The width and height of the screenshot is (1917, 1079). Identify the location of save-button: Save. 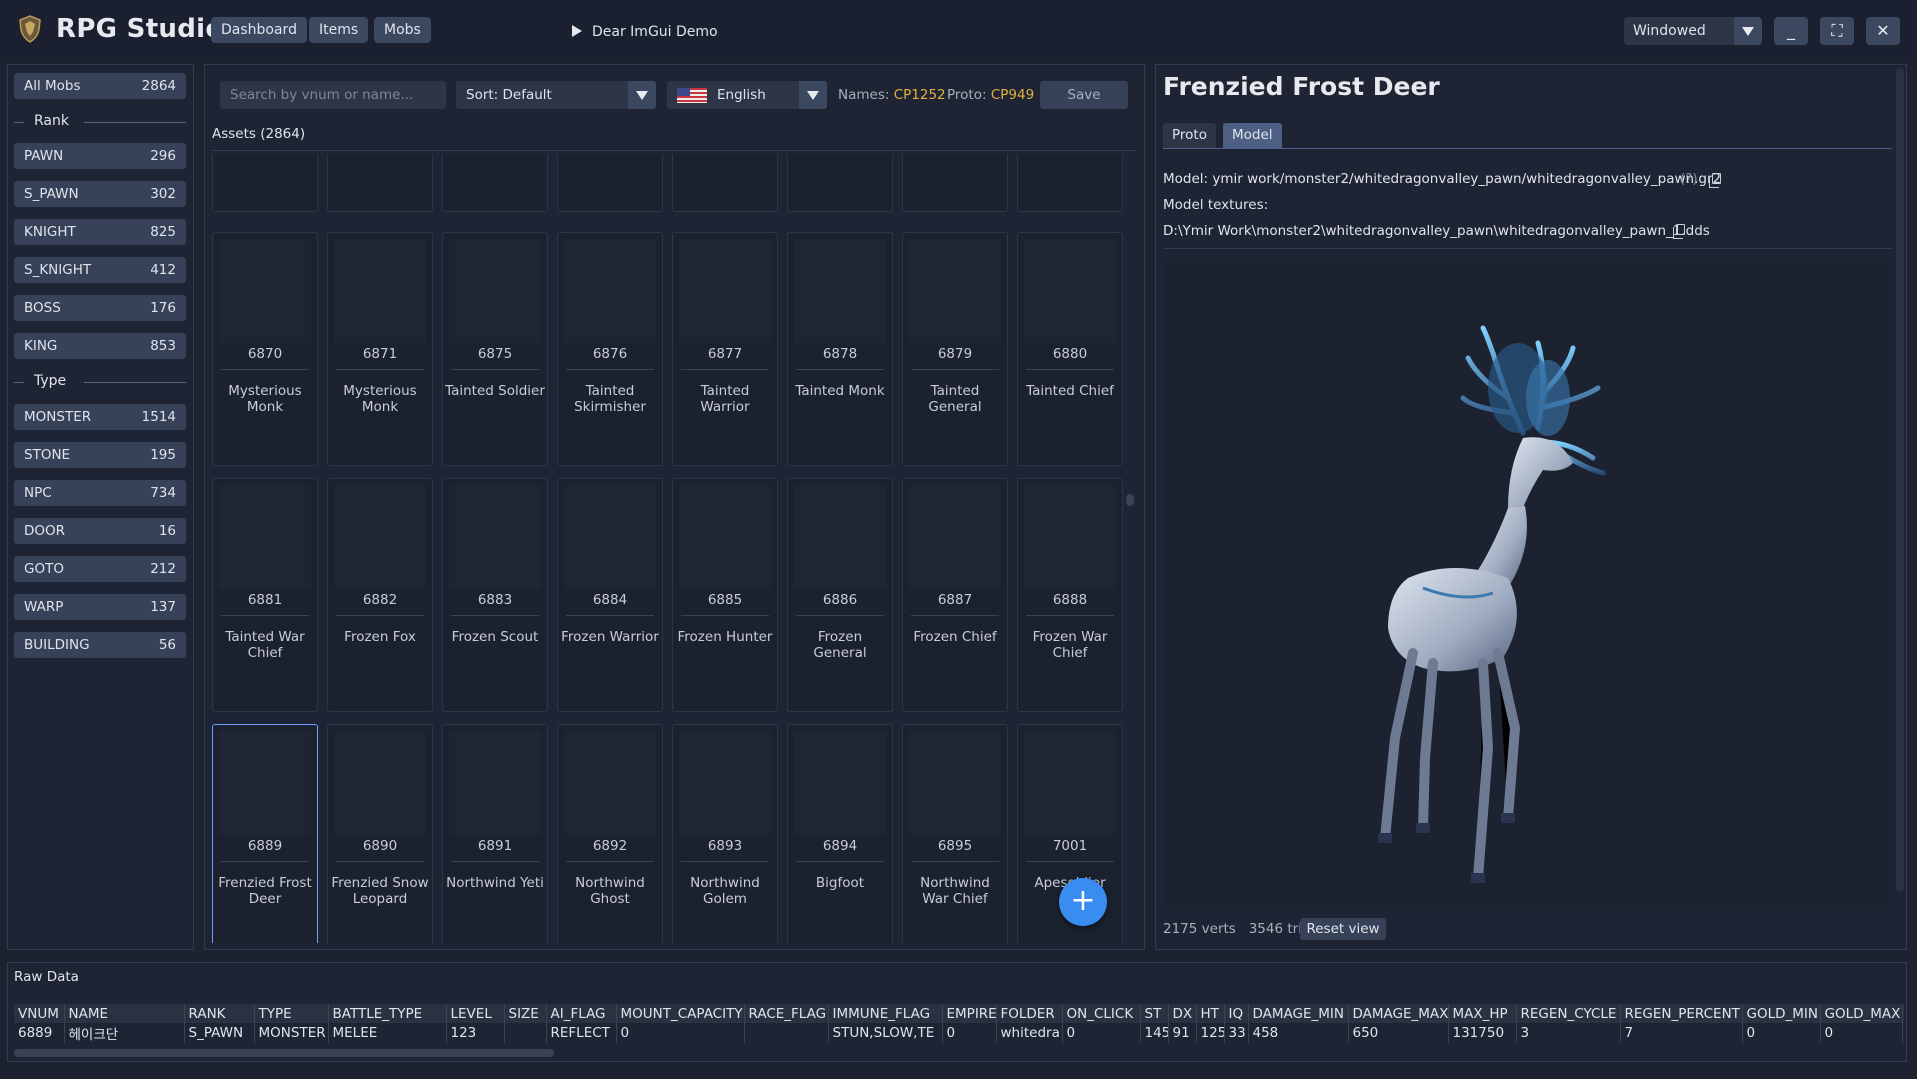
(1084, 95).